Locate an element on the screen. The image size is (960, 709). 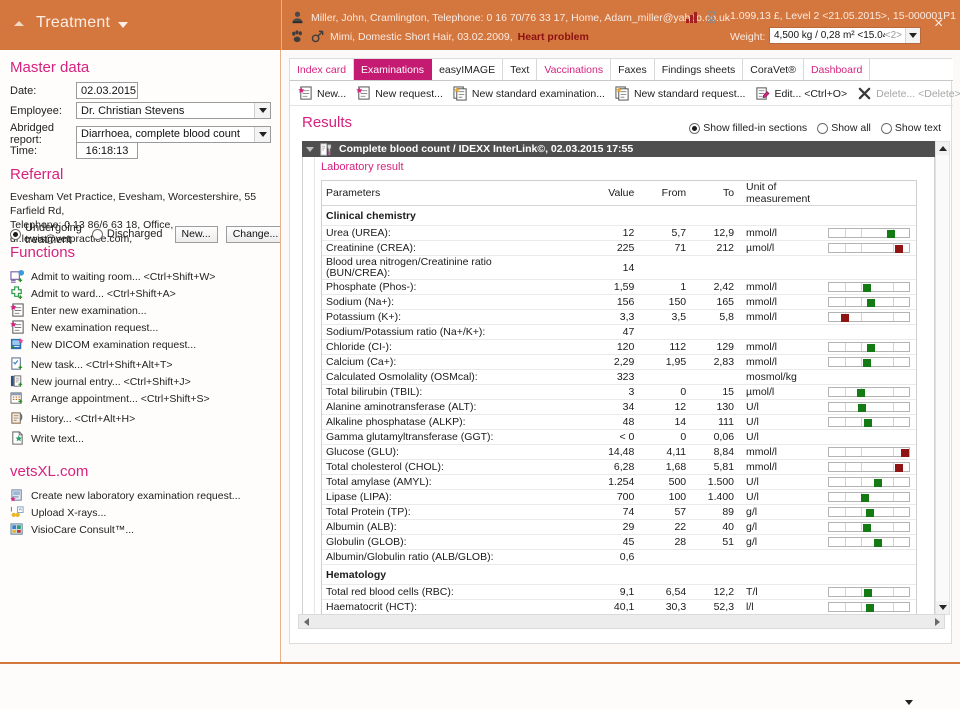
radio-undergoing-treatment is located at coordinates (15, 234).